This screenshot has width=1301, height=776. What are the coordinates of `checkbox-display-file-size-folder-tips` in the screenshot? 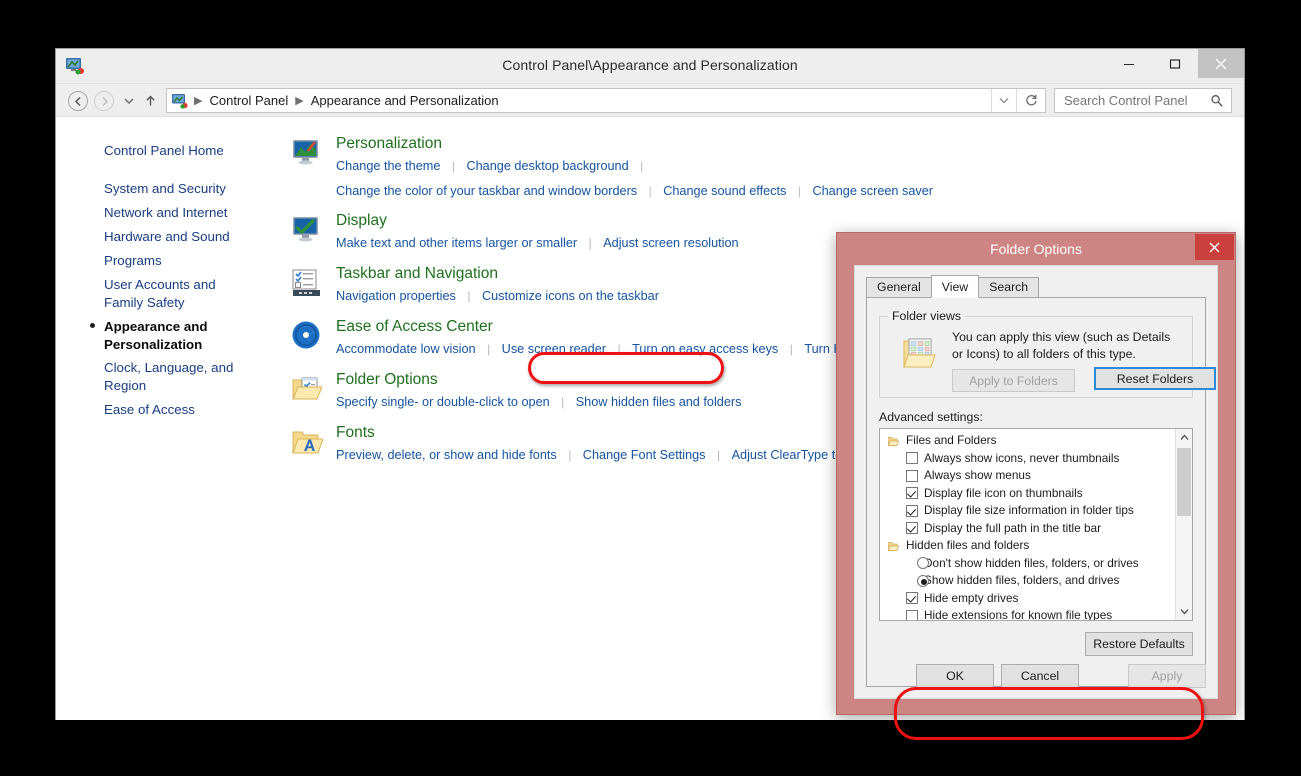 It's located at (912, 510).